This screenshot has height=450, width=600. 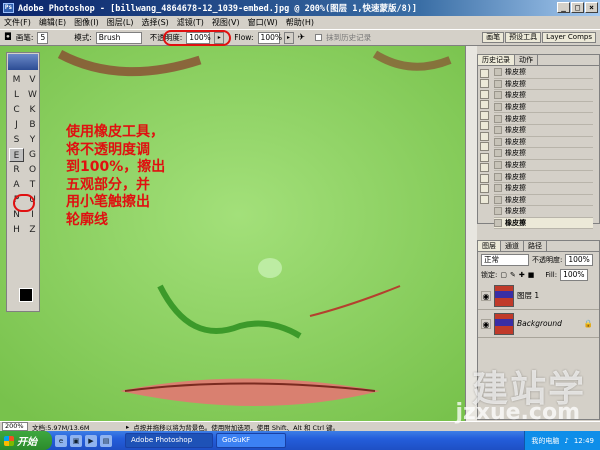 I want to click on gradient-tool-icon: G, so click(x=32, y=155).